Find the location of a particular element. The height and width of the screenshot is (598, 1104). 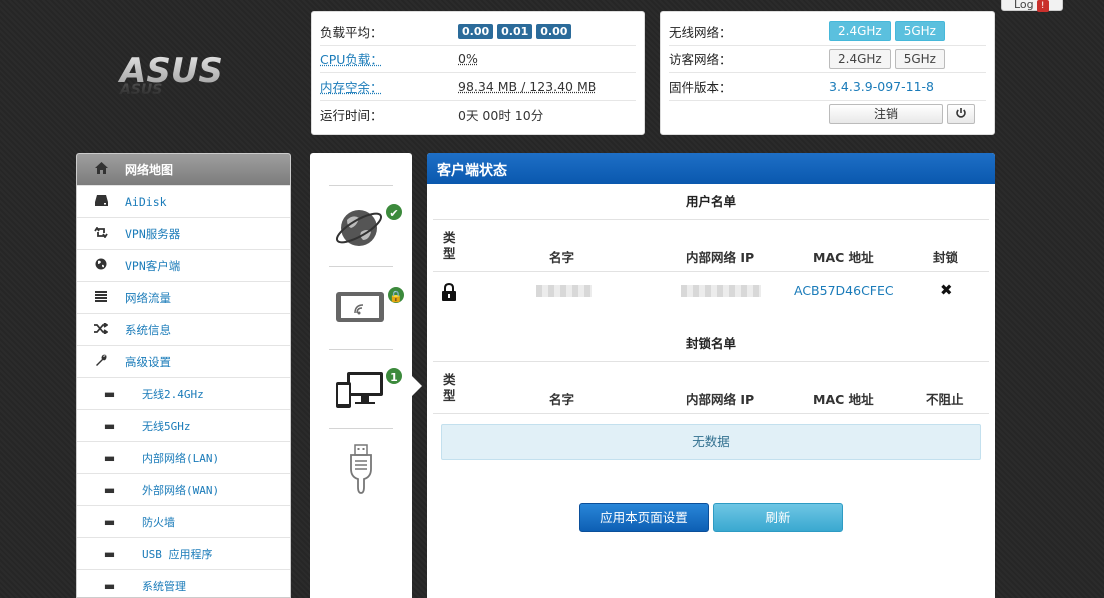

sidebar-subitem-firewall: ▬ 防火墙 is located at coordinates (183, 522).